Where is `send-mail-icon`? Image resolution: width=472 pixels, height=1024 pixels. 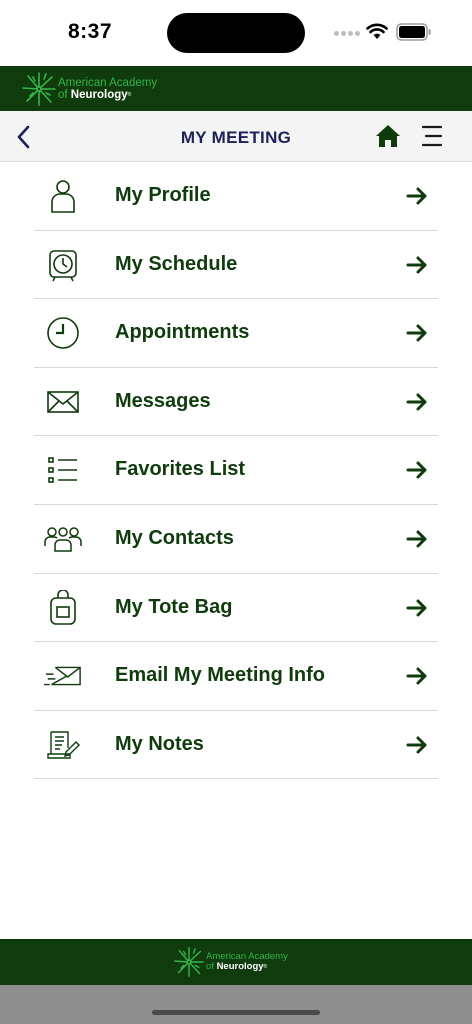
send-mail-icon is located at coordinates (63, 676).